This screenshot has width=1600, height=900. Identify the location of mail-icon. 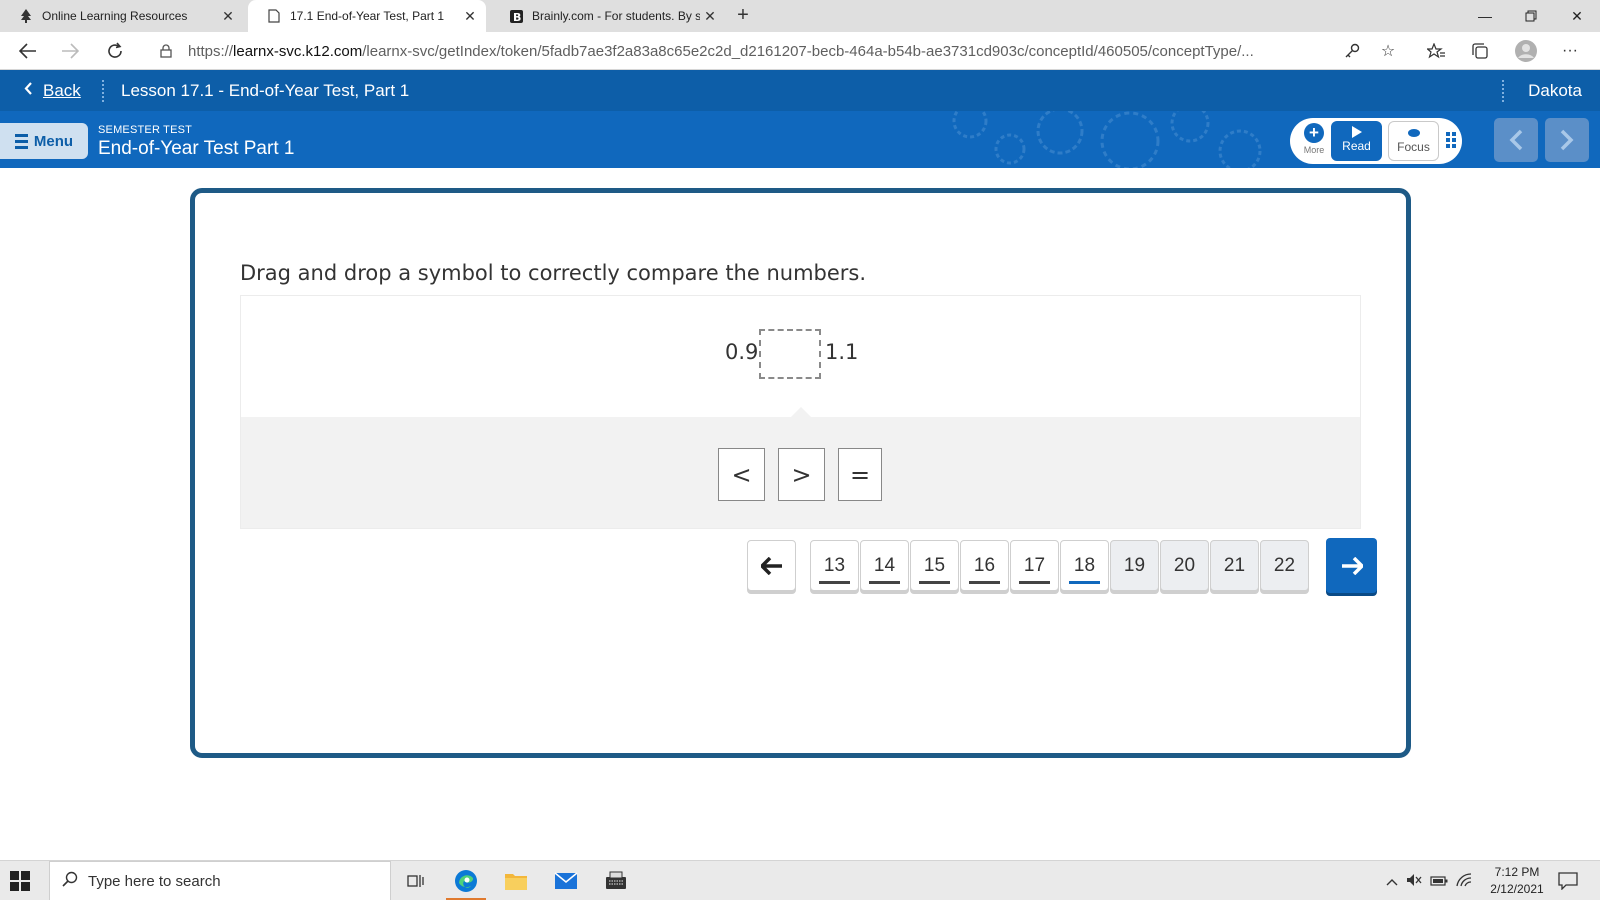
(566, 880).